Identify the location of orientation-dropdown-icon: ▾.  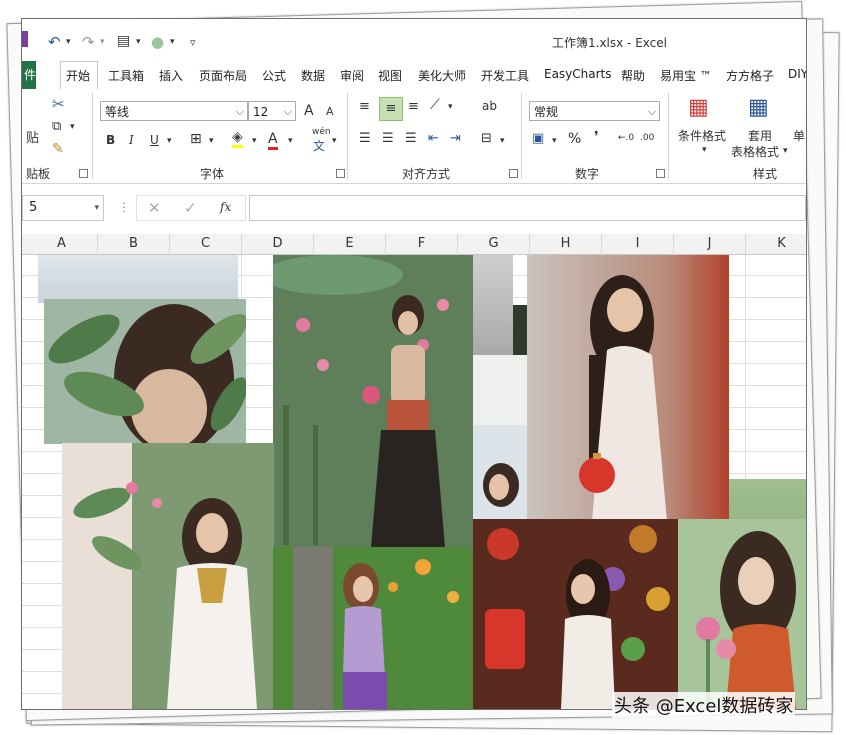
(450, 107).